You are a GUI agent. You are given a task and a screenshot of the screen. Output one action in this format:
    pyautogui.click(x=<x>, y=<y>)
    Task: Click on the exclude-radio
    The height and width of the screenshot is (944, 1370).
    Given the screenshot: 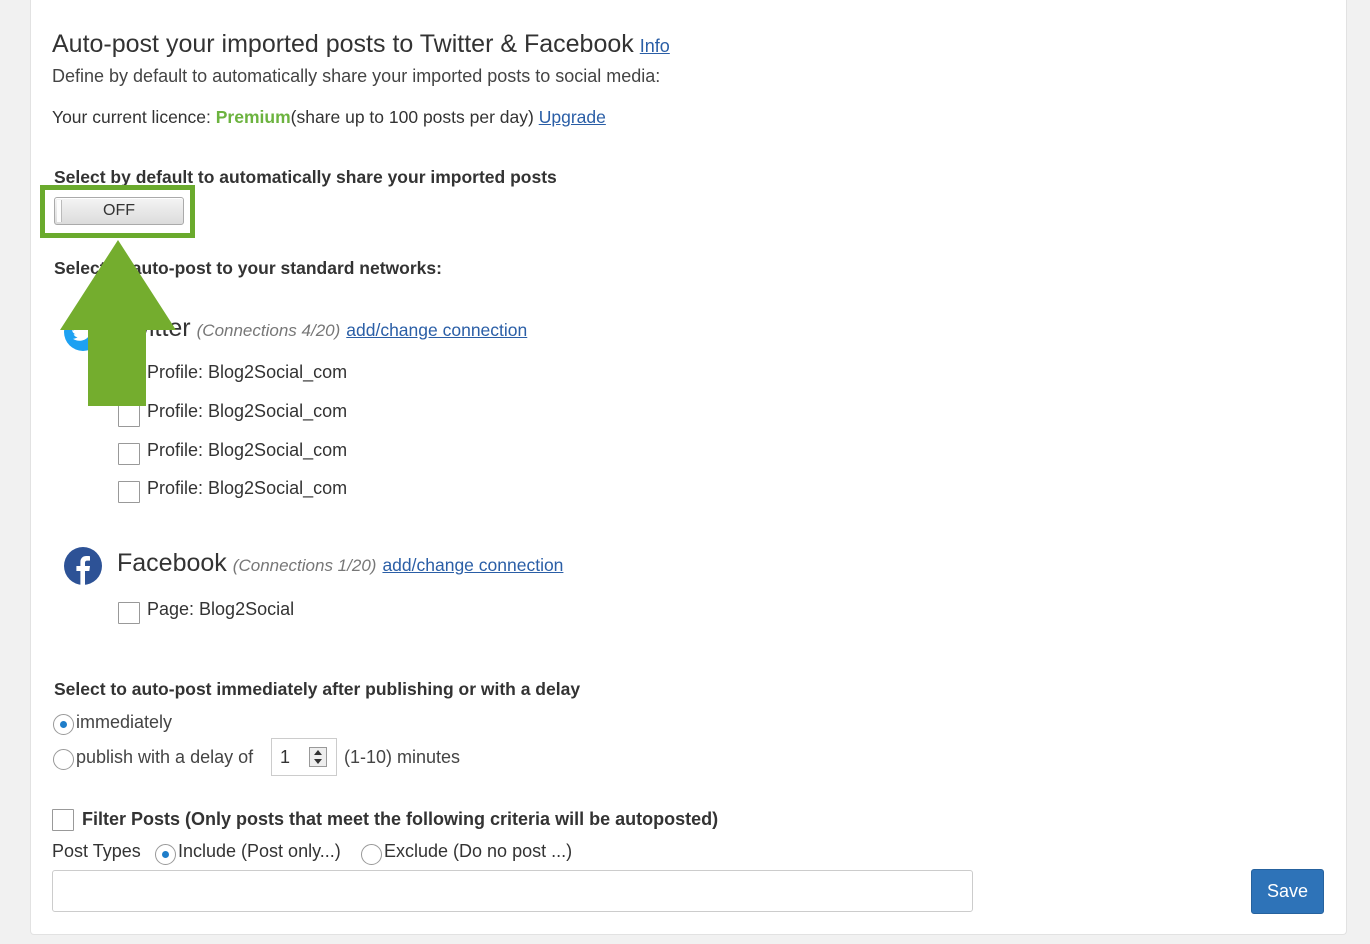 What is the action you would take?
    pyautogui.click(x=371, y=854)
    